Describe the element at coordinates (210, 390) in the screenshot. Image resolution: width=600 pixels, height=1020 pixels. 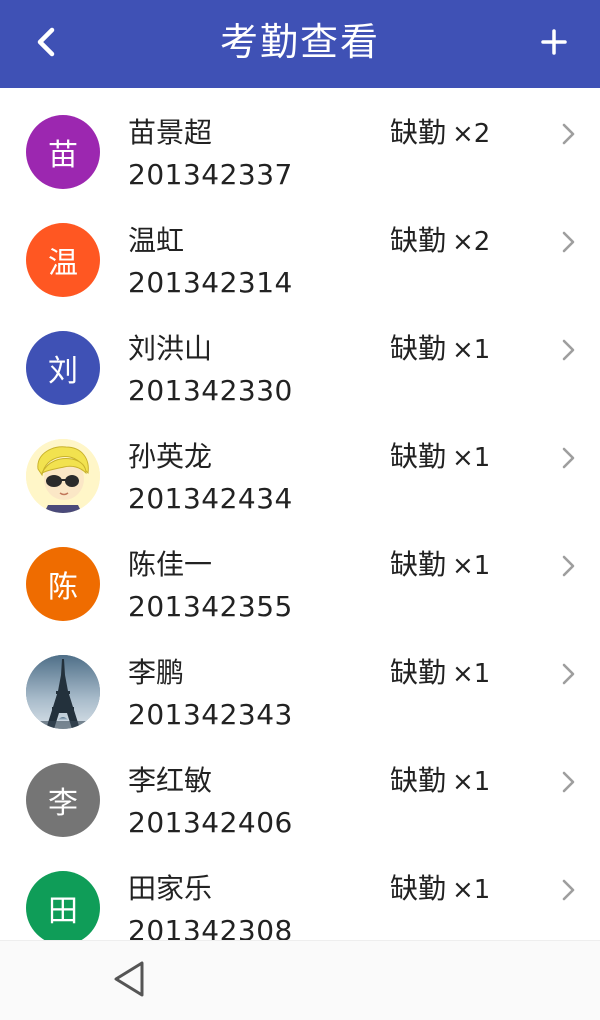
I see `student-id: 201342330` at that location.